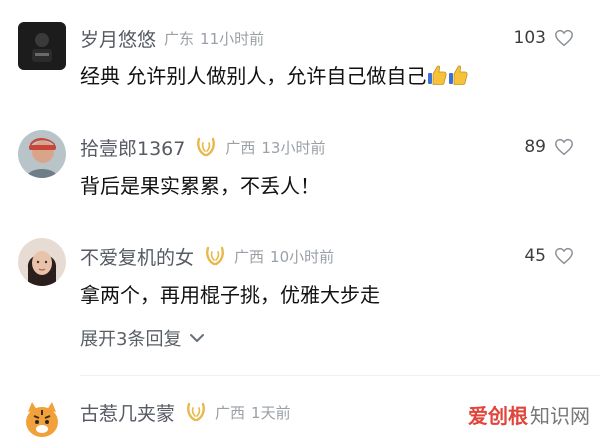 This screenshot has height=446, width=600. I want to click on like-count: 45, so click(535, 256).